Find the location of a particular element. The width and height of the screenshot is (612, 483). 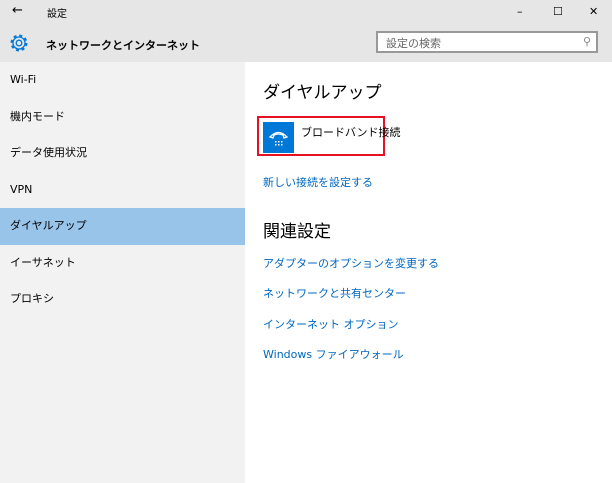

sidebar-item-ethernet: イーサネット is located at coordinates (122, 263).